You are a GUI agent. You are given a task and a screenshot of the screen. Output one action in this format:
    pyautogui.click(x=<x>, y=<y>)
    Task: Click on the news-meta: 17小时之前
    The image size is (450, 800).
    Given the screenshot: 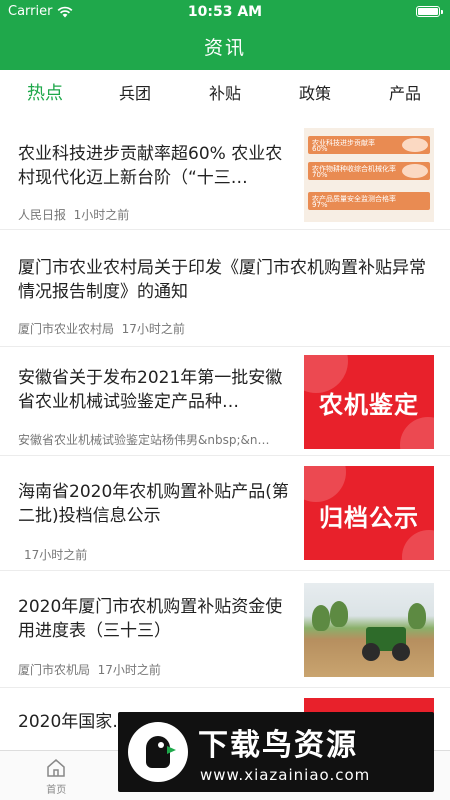 What is the action you would take?
    pyautogui.click(x=162, y=554)
    